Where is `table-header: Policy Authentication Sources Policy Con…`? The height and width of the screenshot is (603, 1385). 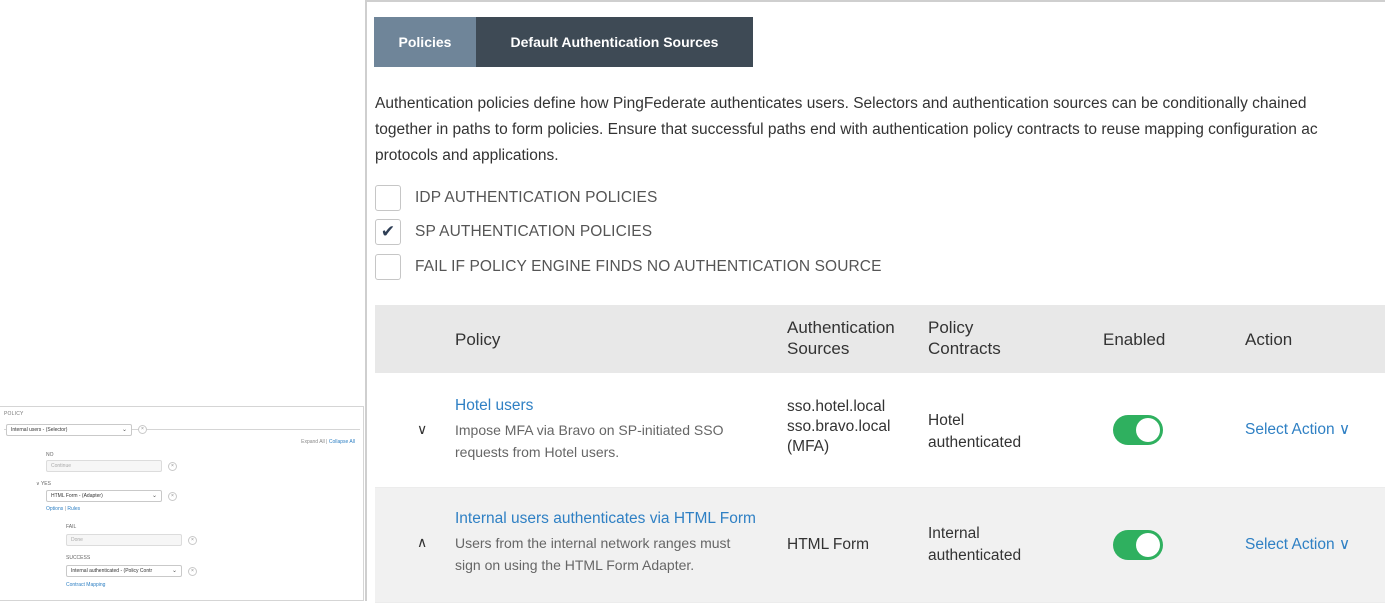
table-header: Policy Authentication Sources Policy Con… is located at coordinates (880, 339).